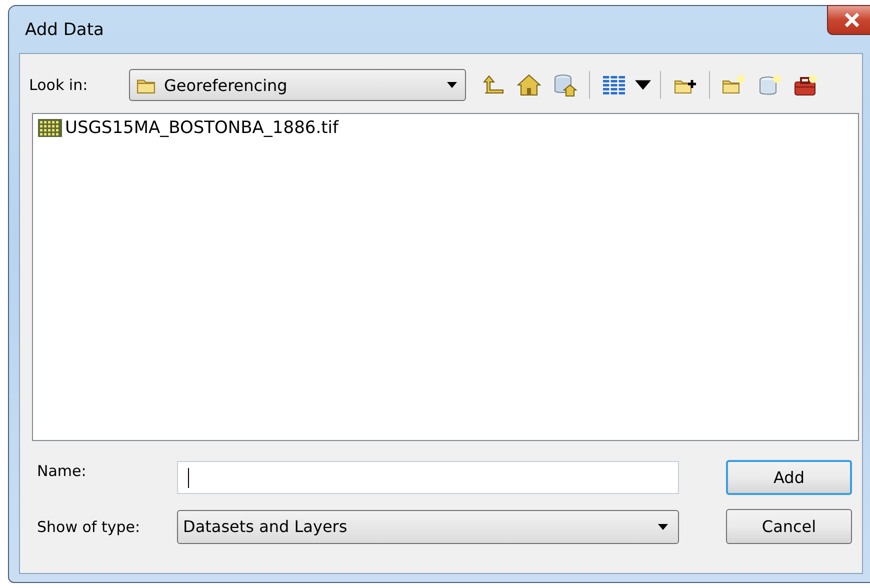 The image size is (870, 588). I want to click on close-button, so click(848, 20).